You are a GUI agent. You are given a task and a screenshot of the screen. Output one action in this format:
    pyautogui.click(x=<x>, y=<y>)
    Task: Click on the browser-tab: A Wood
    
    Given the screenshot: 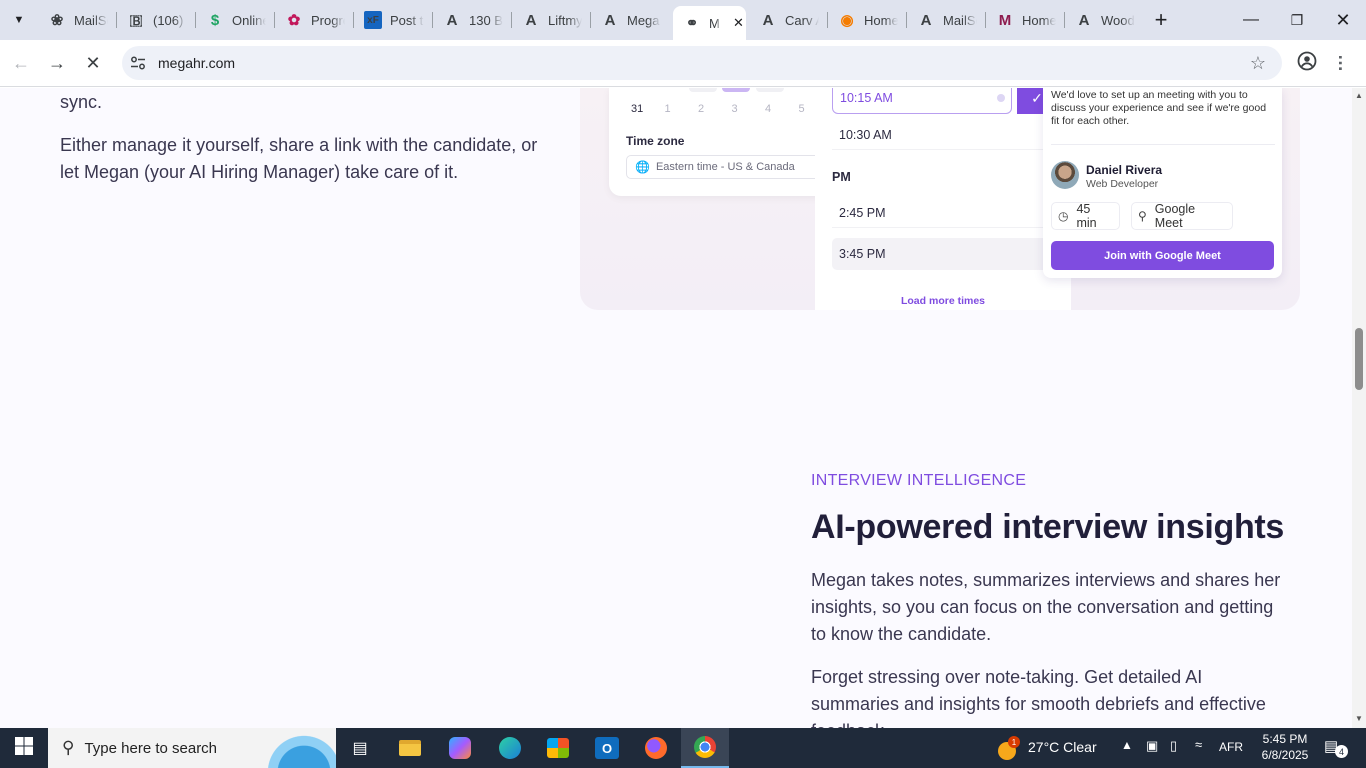 What is the action you would take?
    pyautogui.click(x=1104, y=20)
    